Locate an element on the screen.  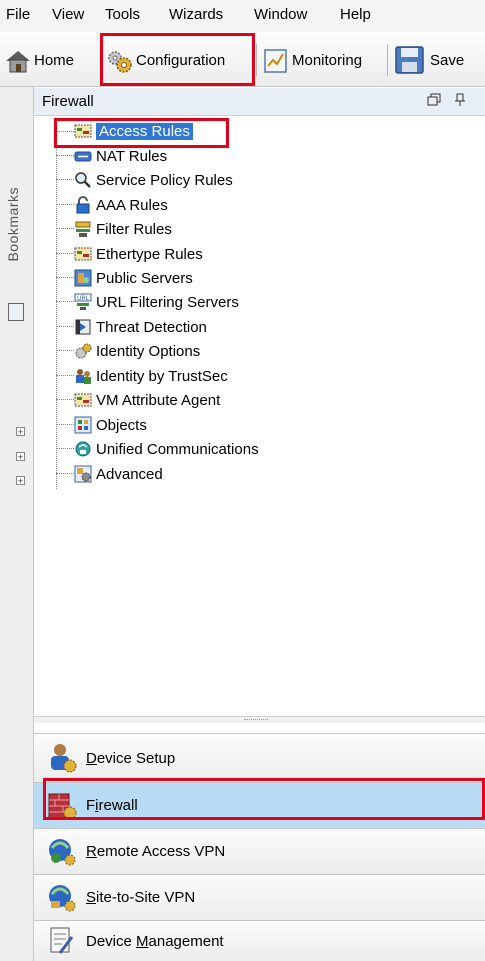
nav-device-setup: Device Setup is located at coordinates (259, 757).